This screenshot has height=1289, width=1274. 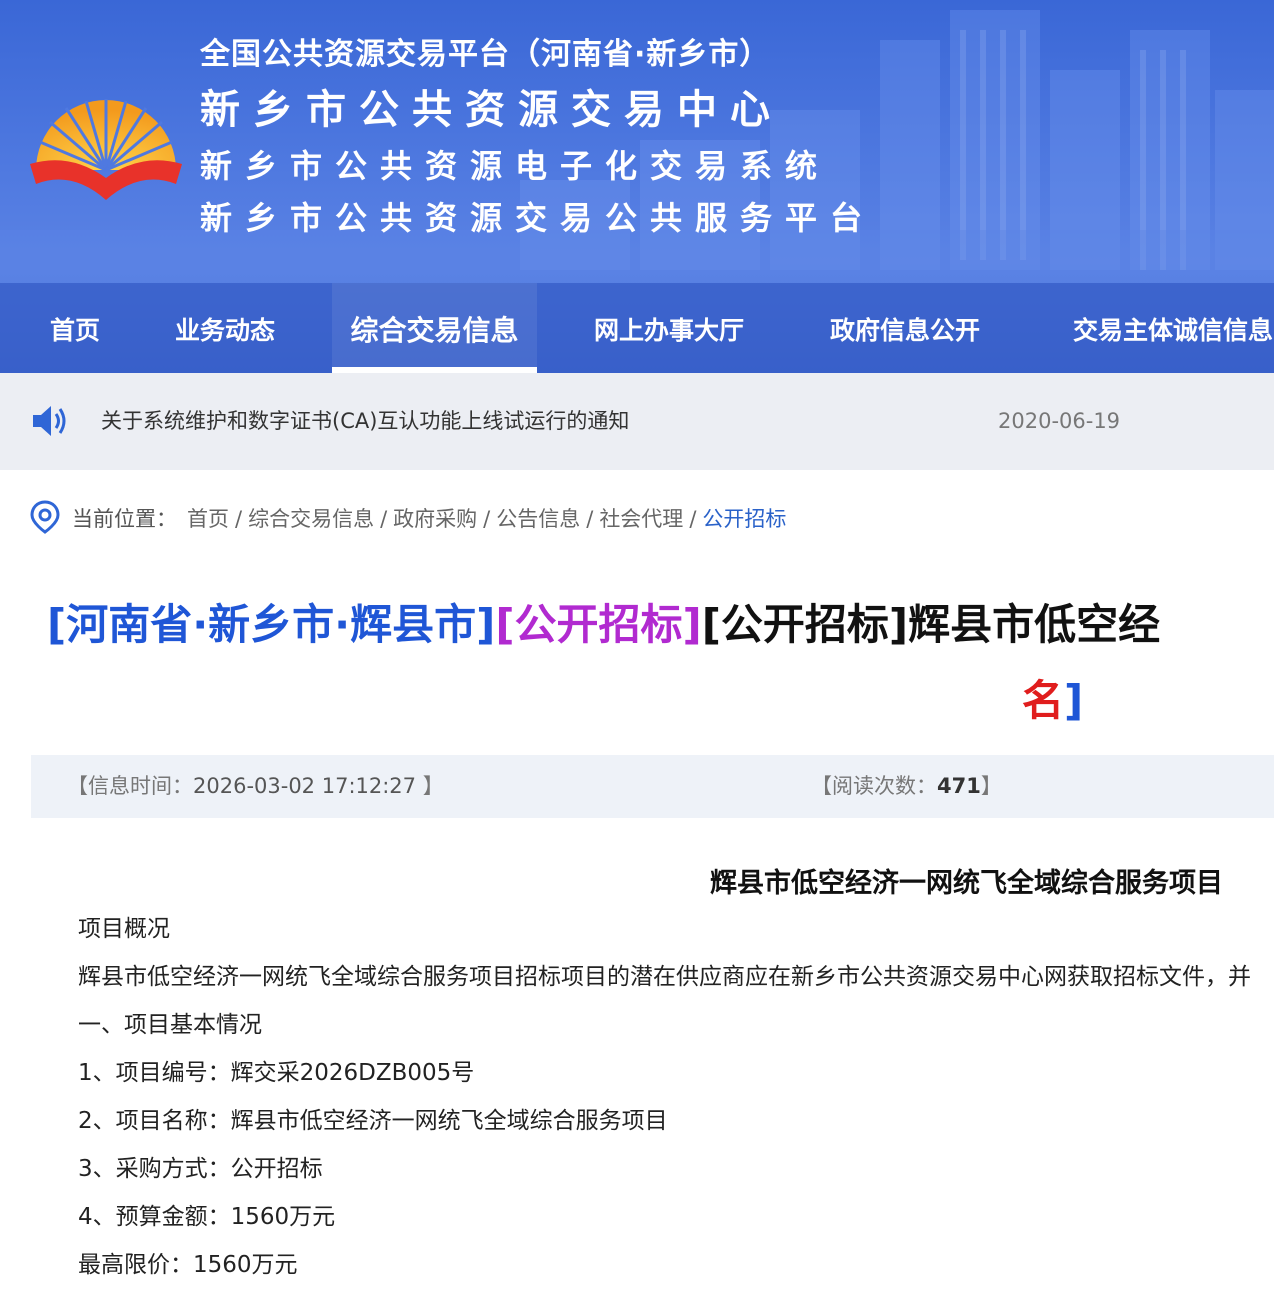 I want to click on center-name: 新乡市公共资源交易中心, so click(x=491, y=110).